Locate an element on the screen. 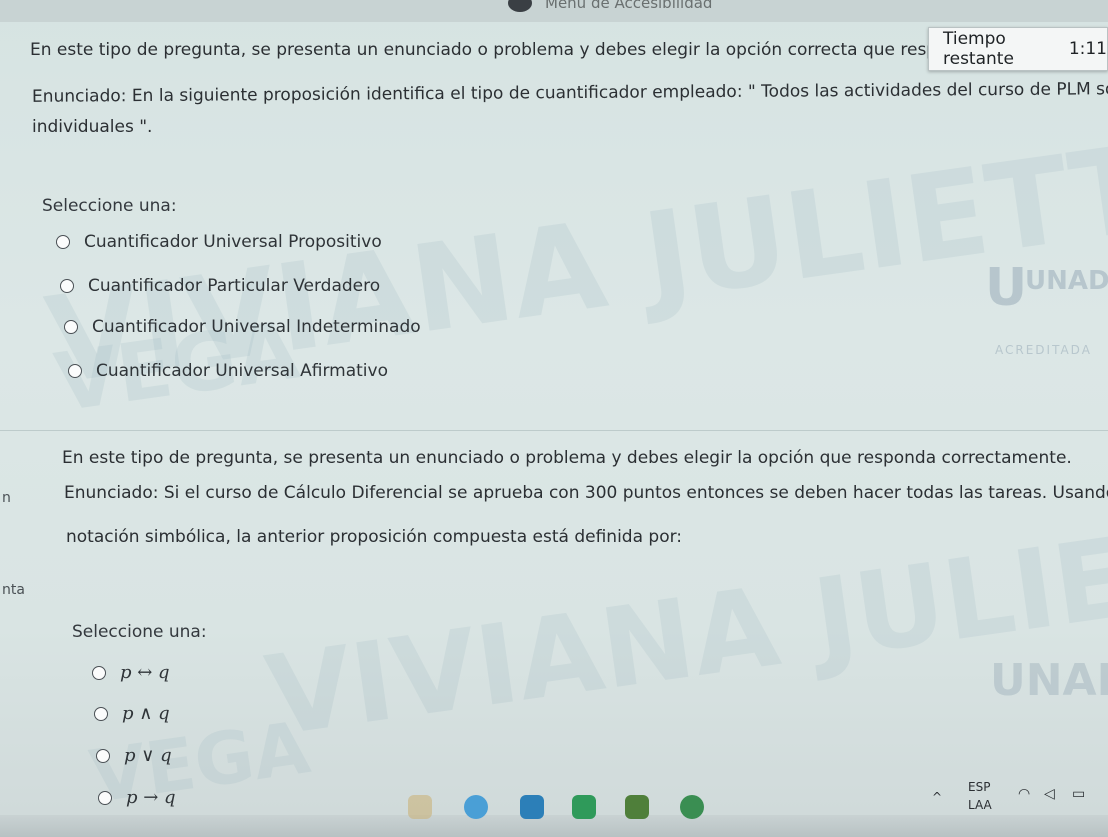 The image size is (1108, 837). volume-icon: ◁ is located at coordinates (1049, 794).